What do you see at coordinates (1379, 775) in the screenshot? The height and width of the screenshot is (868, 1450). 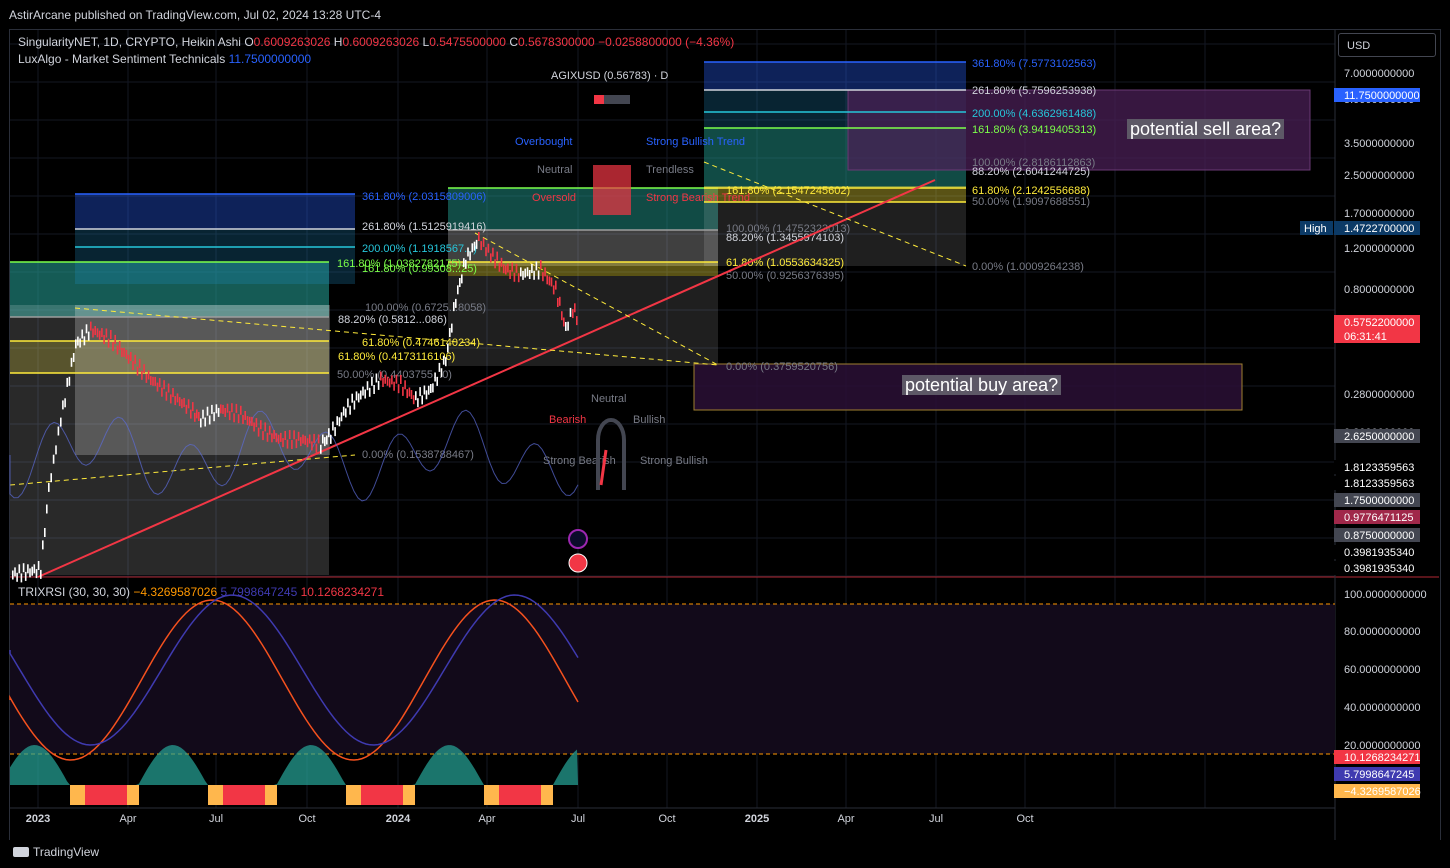 I see `price-tag-value: 5.7998647245` at bounding box center [1379, 775].